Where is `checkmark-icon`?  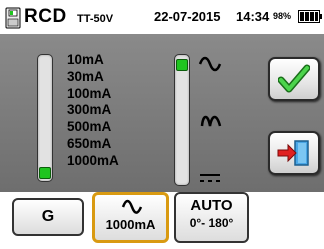
checkmark-icon is located at coordinates (294, 78).